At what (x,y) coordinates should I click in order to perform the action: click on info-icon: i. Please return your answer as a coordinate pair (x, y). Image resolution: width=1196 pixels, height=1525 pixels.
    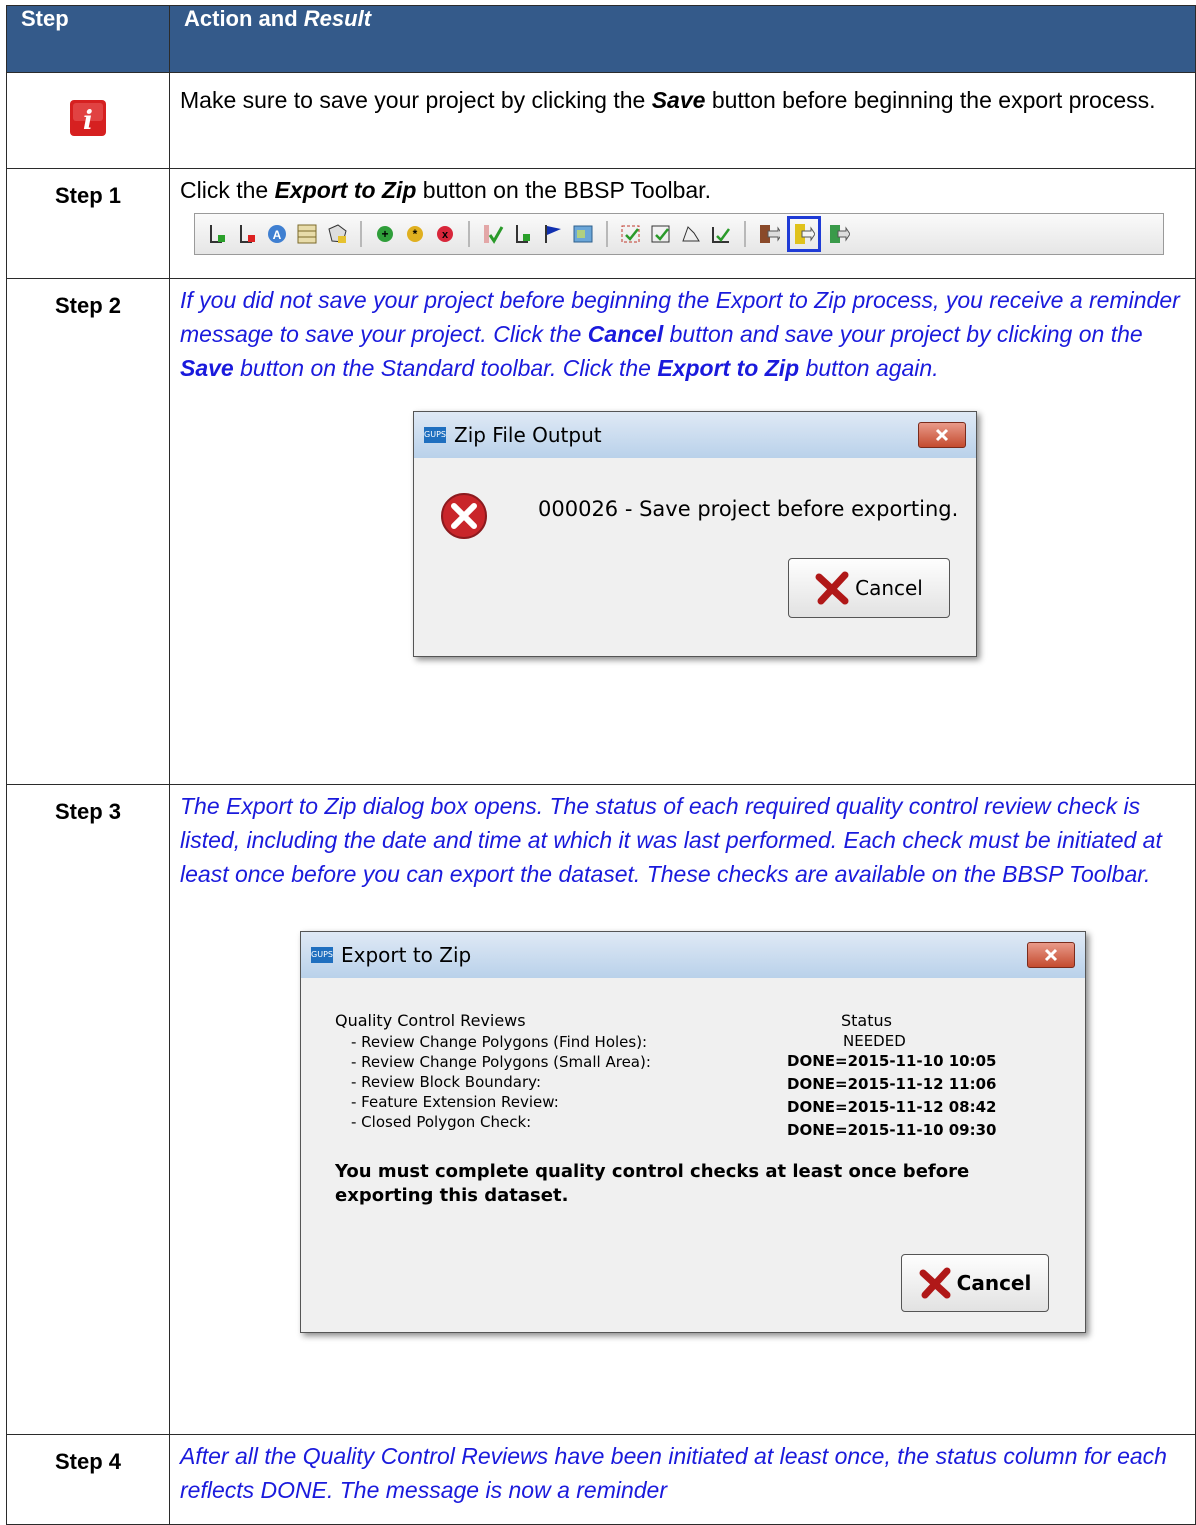
    Looking at the image, I should click on (88, 118).